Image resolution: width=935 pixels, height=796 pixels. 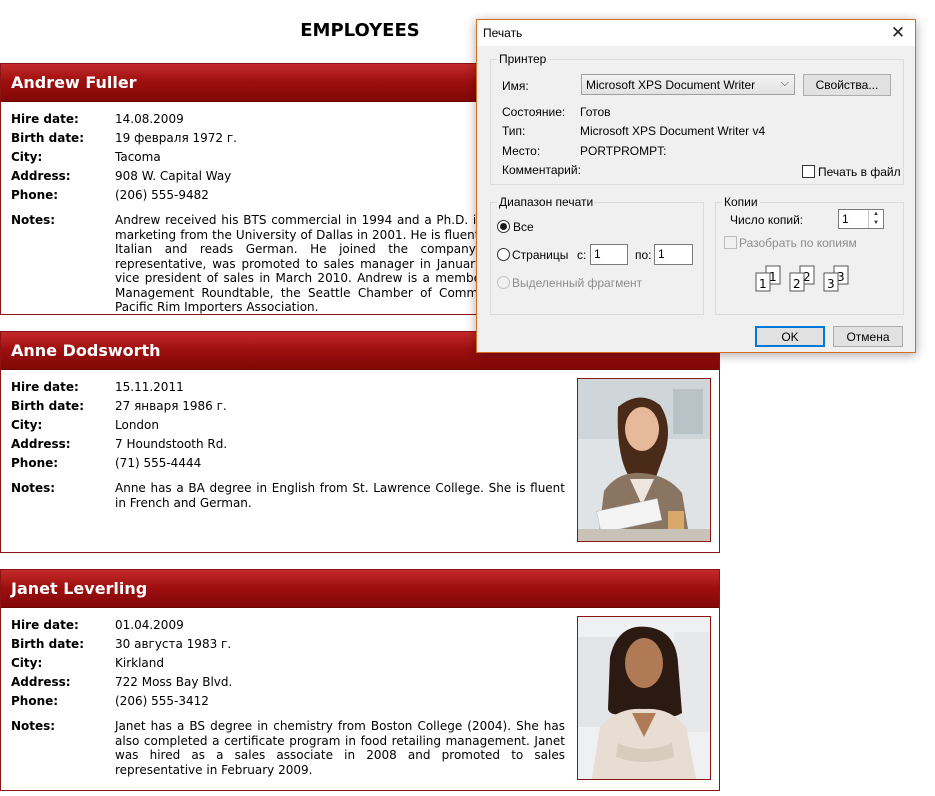 What do you see at coordinates (696, 33) in the screenshot?
I see `dialog-titlebar: Печать ✕` at bounding box center [696, 33].